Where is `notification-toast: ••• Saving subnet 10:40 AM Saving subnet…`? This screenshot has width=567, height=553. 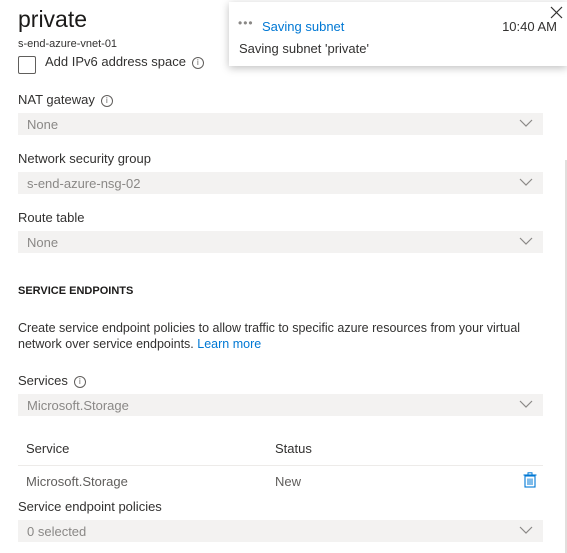
notification-toast: ••• Saving subnet 10:40 AM Saving subnet… is located at coordinates (398, 34).